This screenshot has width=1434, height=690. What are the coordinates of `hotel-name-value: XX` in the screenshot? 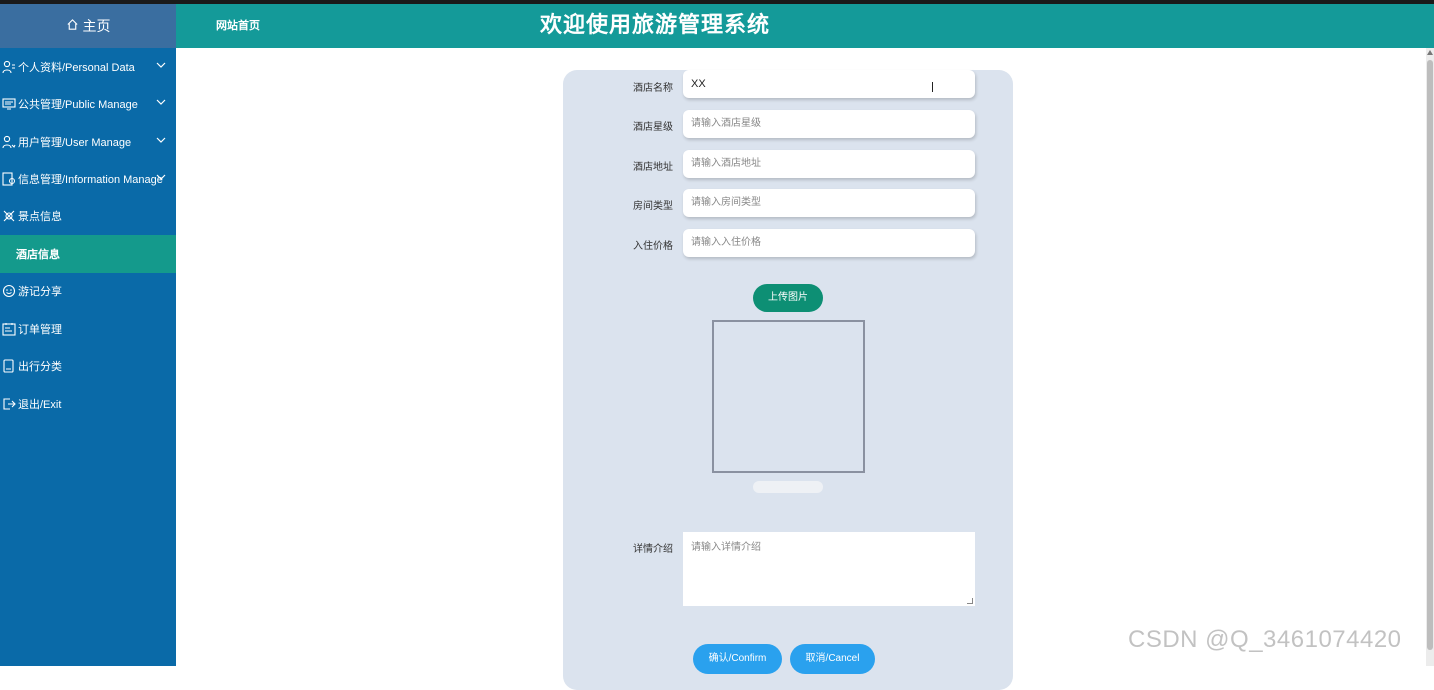 It's located at (698, 84).